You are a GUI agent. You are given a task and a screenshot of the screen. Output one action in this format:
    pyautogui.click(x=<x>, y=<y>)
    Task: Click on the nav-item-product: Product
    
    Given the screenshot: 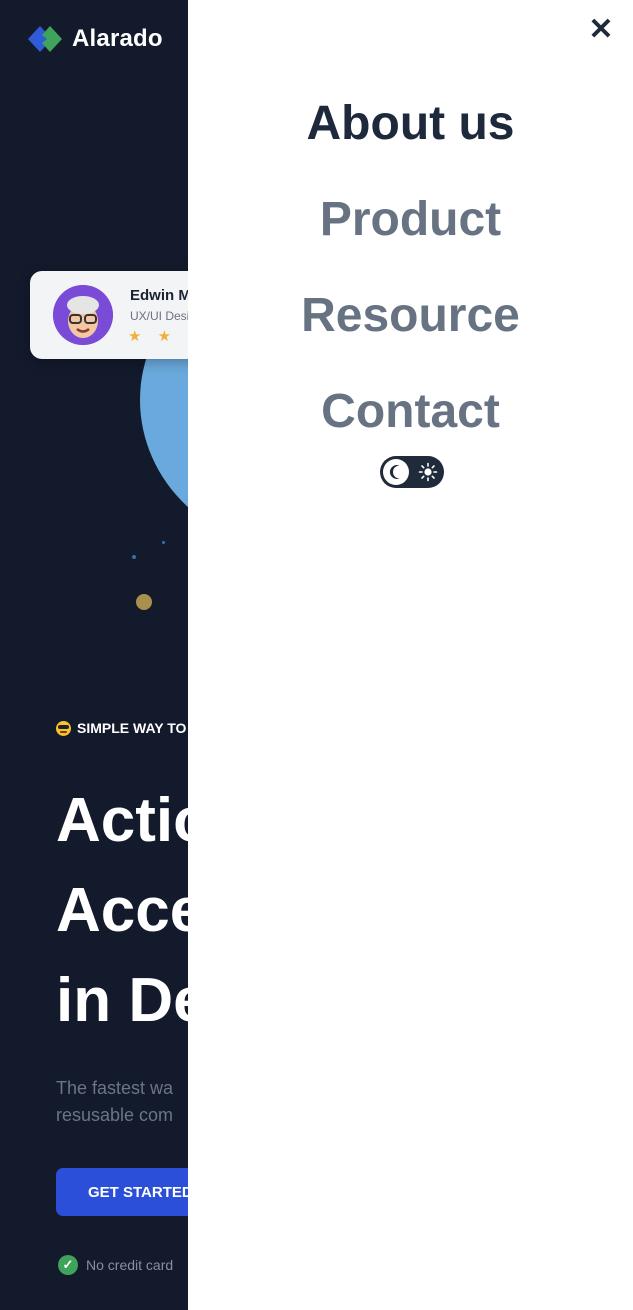 What is the action you would take?
    pyautogui.click(x=410, y=220)
    